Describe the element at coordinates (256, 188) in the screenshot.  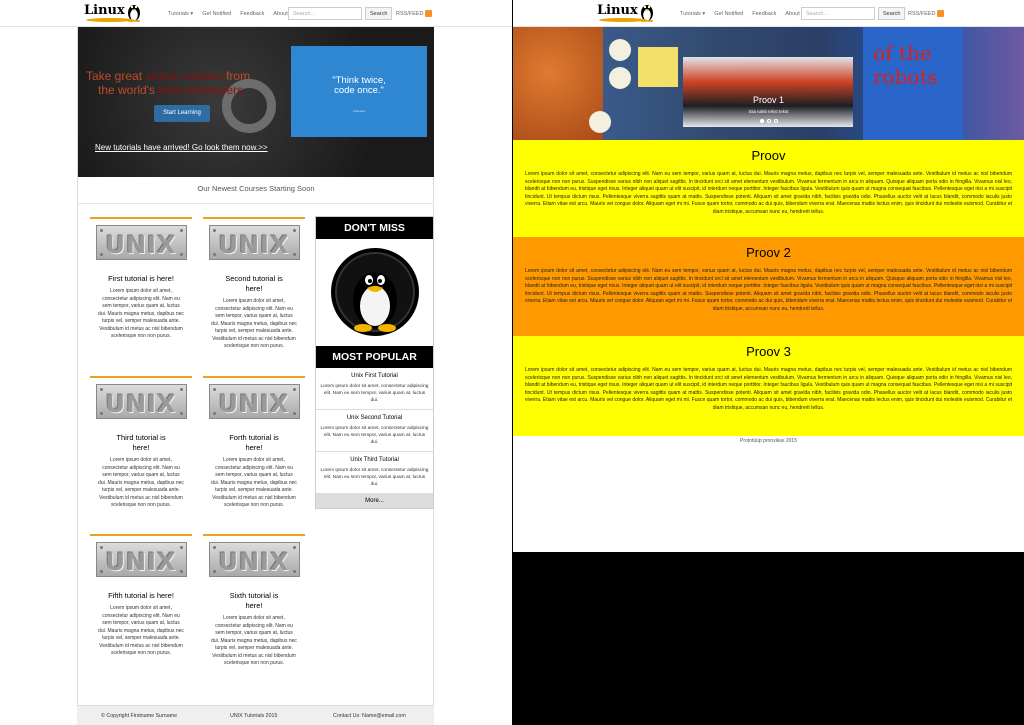
I see `section-title: Our Newest Courses Starting Soon` at that location.